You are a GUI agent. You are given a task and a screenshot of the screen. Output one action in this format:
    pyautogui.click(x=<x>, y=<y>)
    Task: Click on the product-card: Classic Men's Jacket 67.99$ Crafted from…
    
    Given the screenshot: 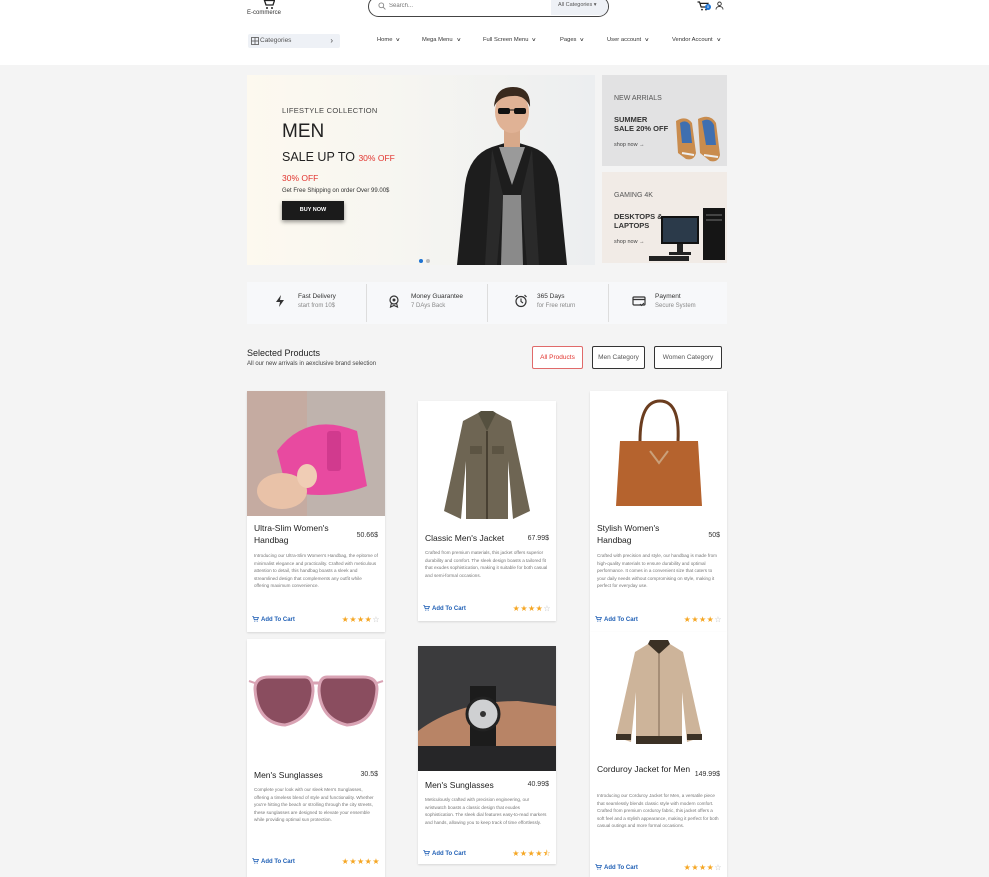 What is the action you would take?
    pyautogui.click(x=487, y=511)
    